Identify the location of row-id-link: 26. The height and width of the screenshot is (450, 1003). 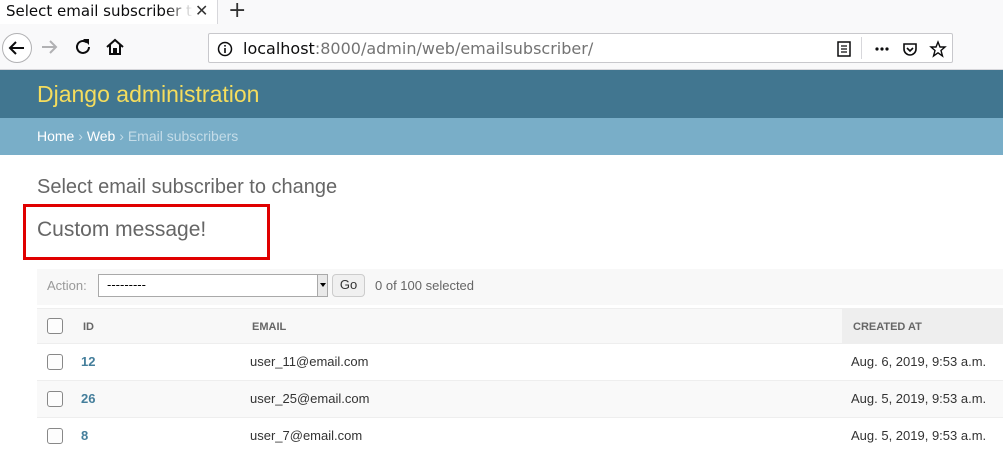
(88, 398).